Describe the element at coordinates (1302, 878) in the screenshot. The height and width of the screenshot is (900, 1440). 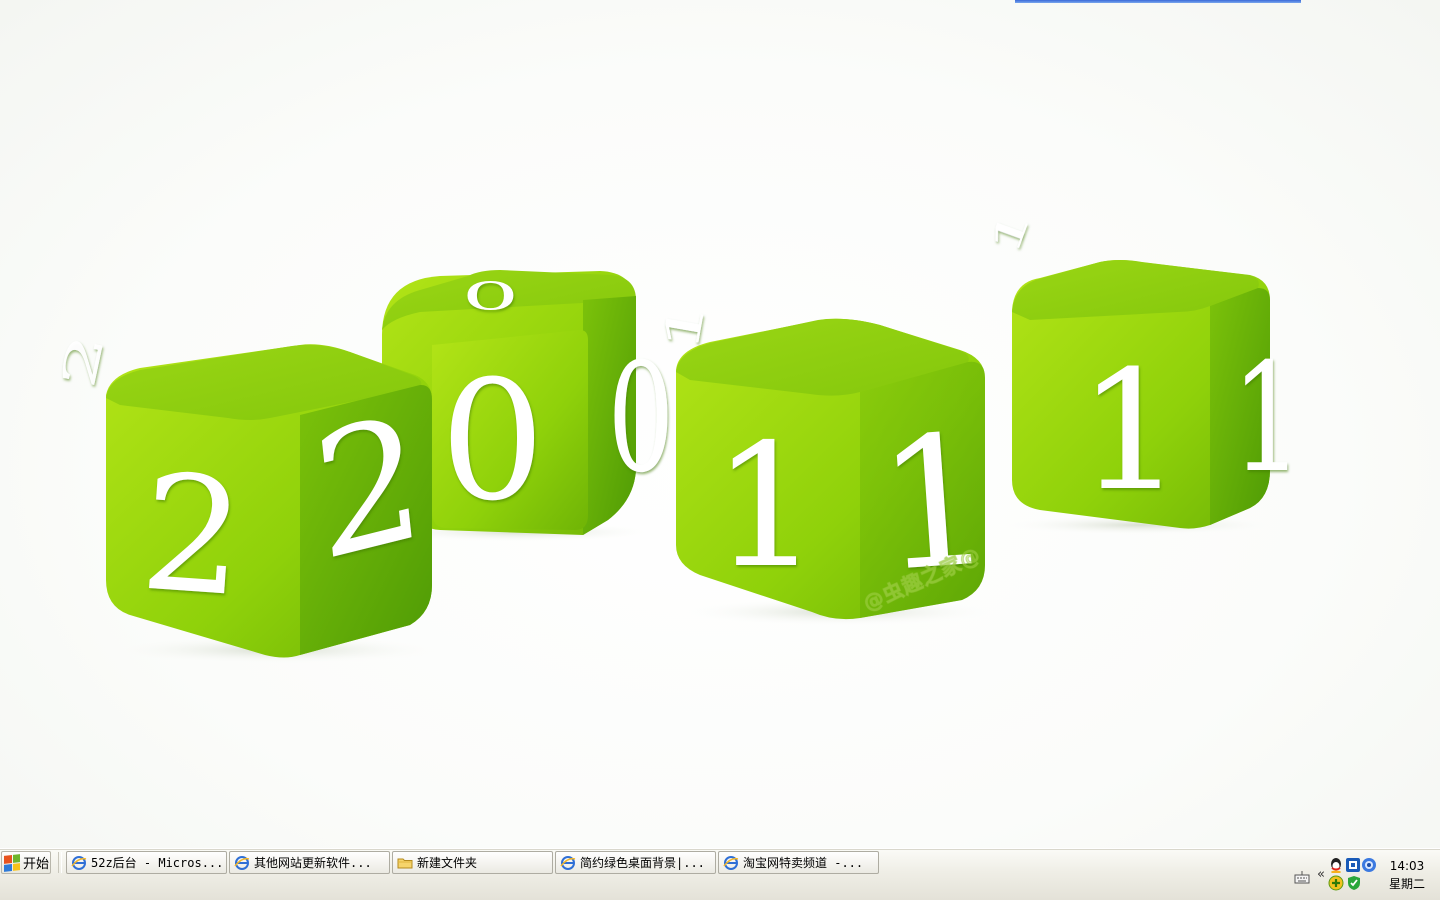
I see `keyboard-icon` at that location.